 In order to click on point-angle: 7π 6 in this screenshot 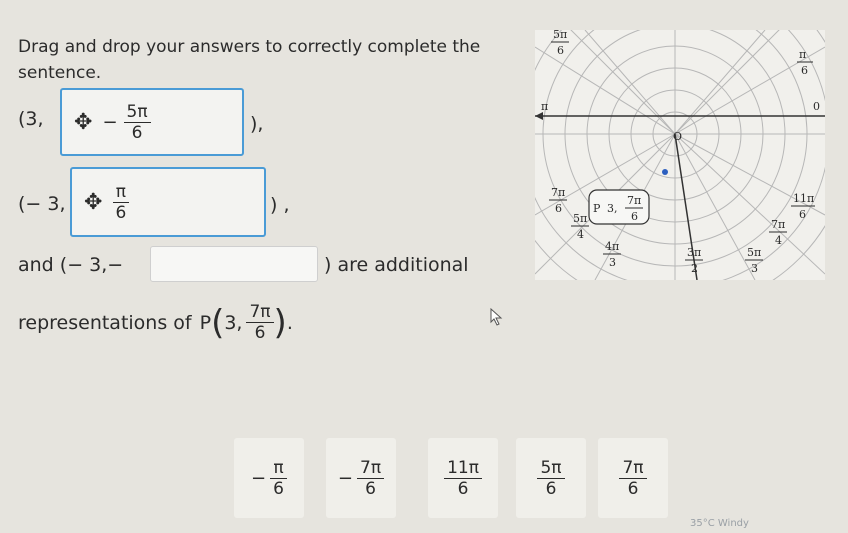, I will do `click(260, 322)`.